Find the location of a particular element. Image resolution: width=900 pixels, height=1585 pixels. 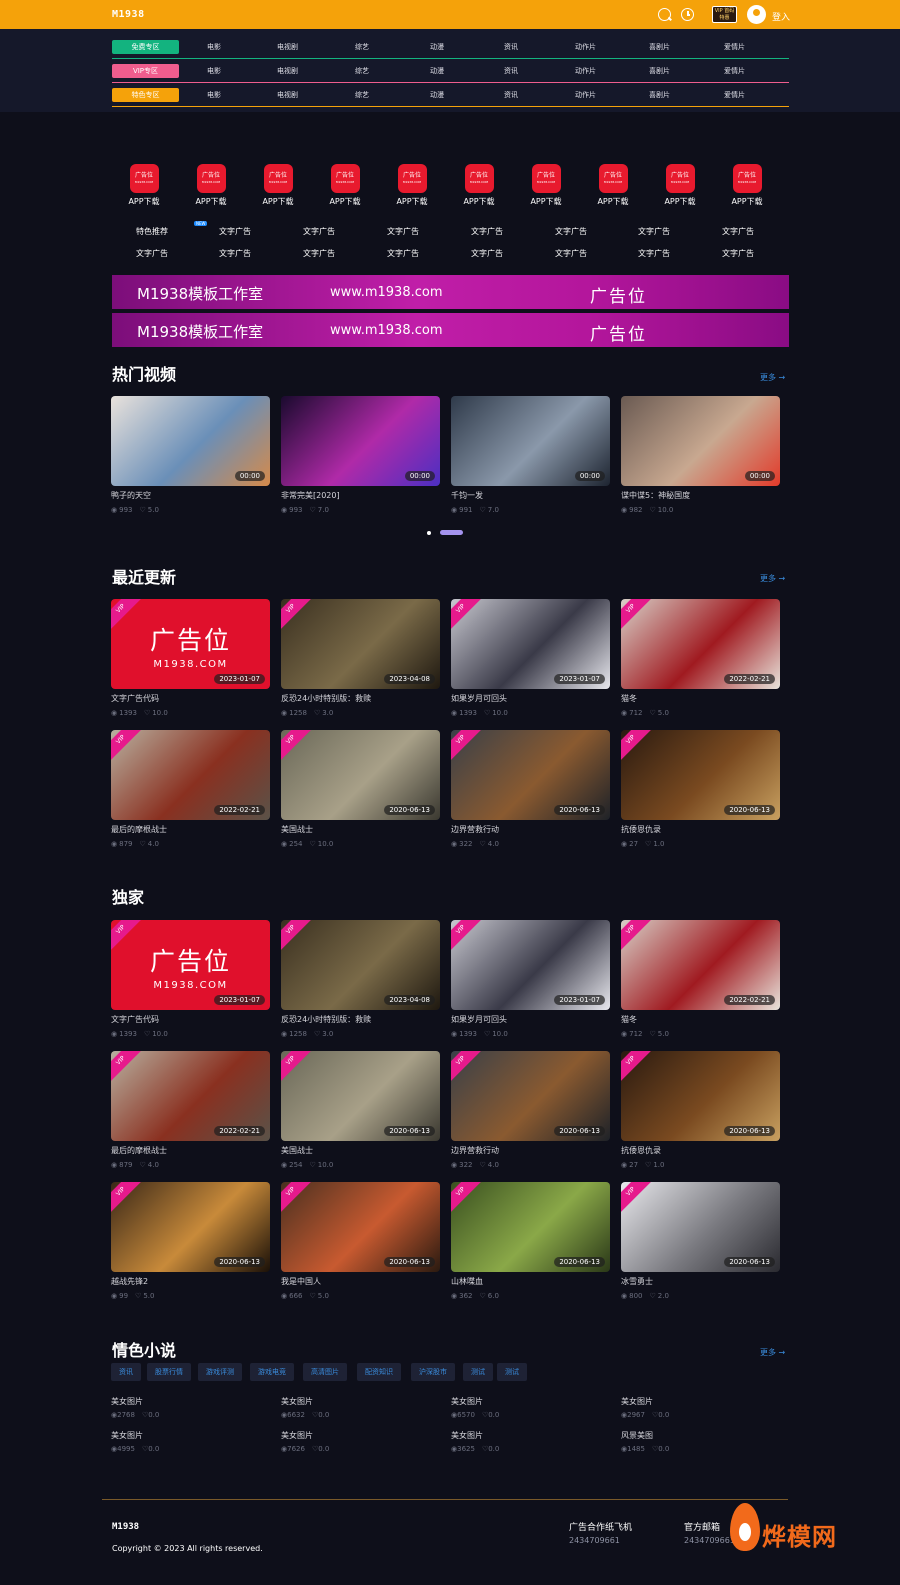

category-tag: 游戏评测 is located at coordinates (220, 1372).